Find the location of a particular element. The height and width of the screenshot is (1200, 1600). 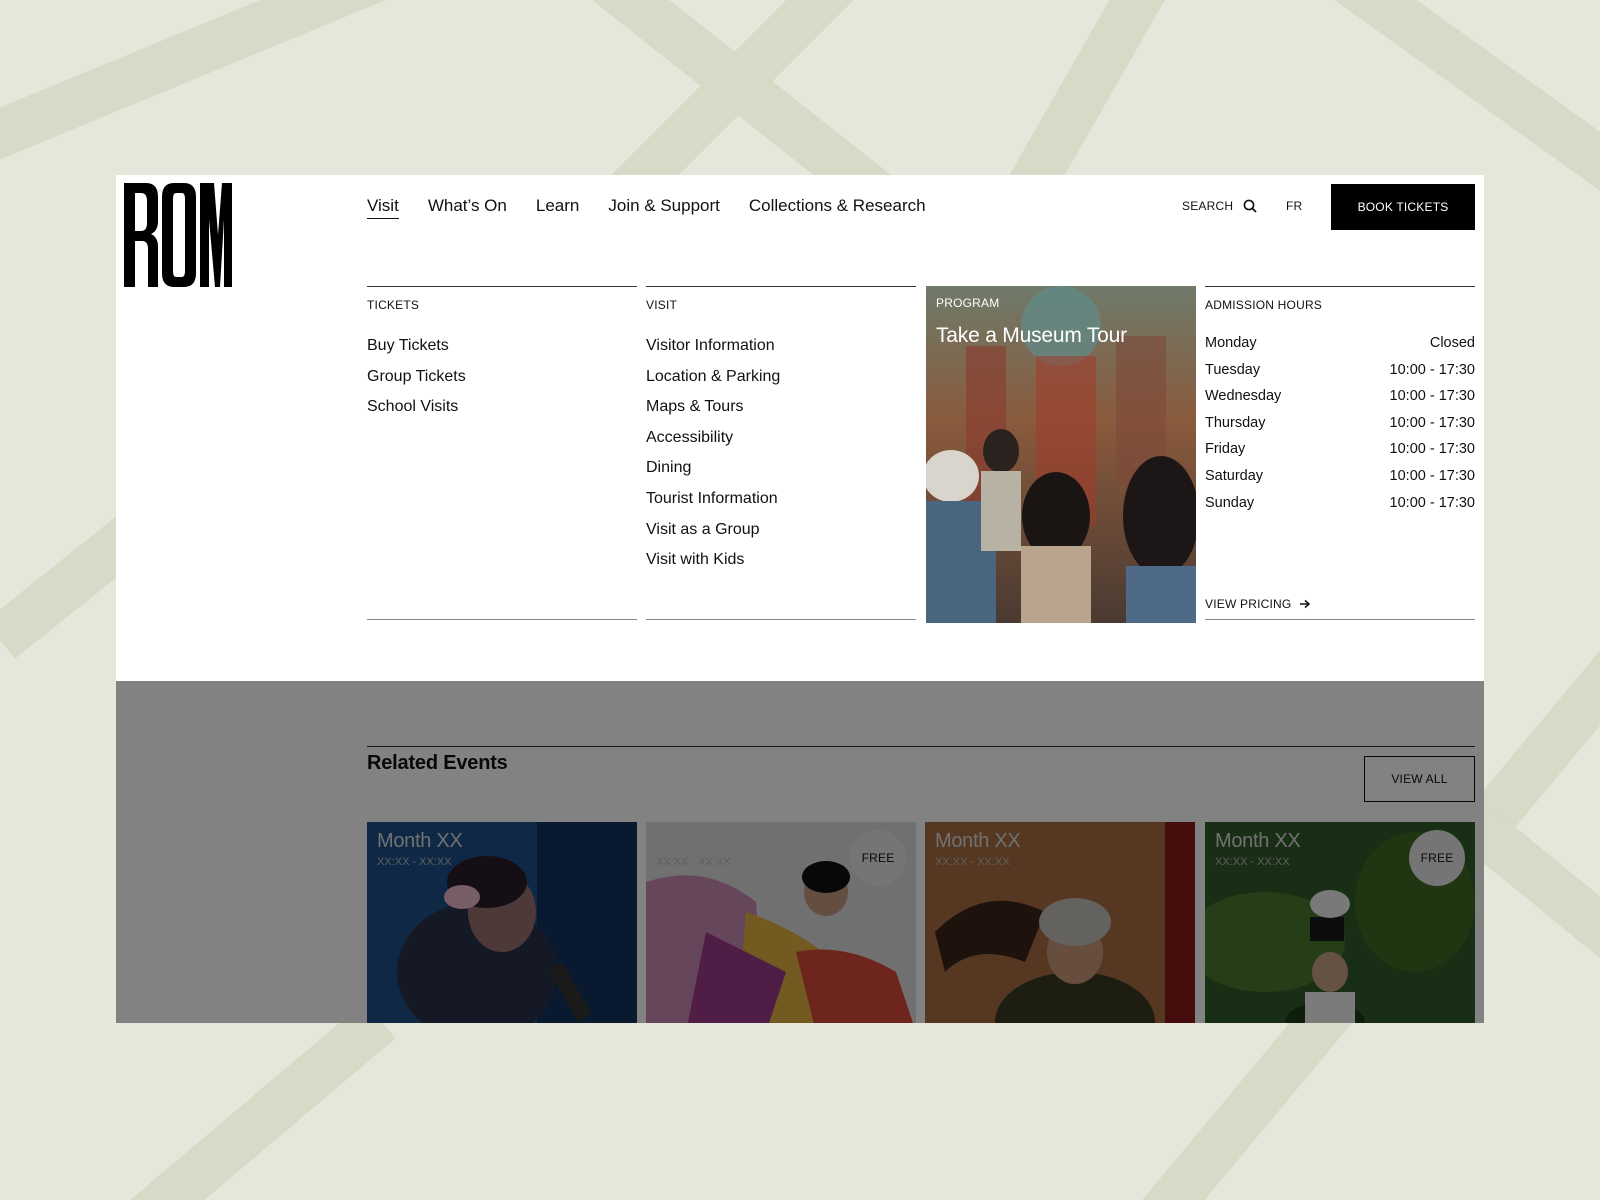

menu-link-school-visits: School Visits is located at coordinates (502, 407).